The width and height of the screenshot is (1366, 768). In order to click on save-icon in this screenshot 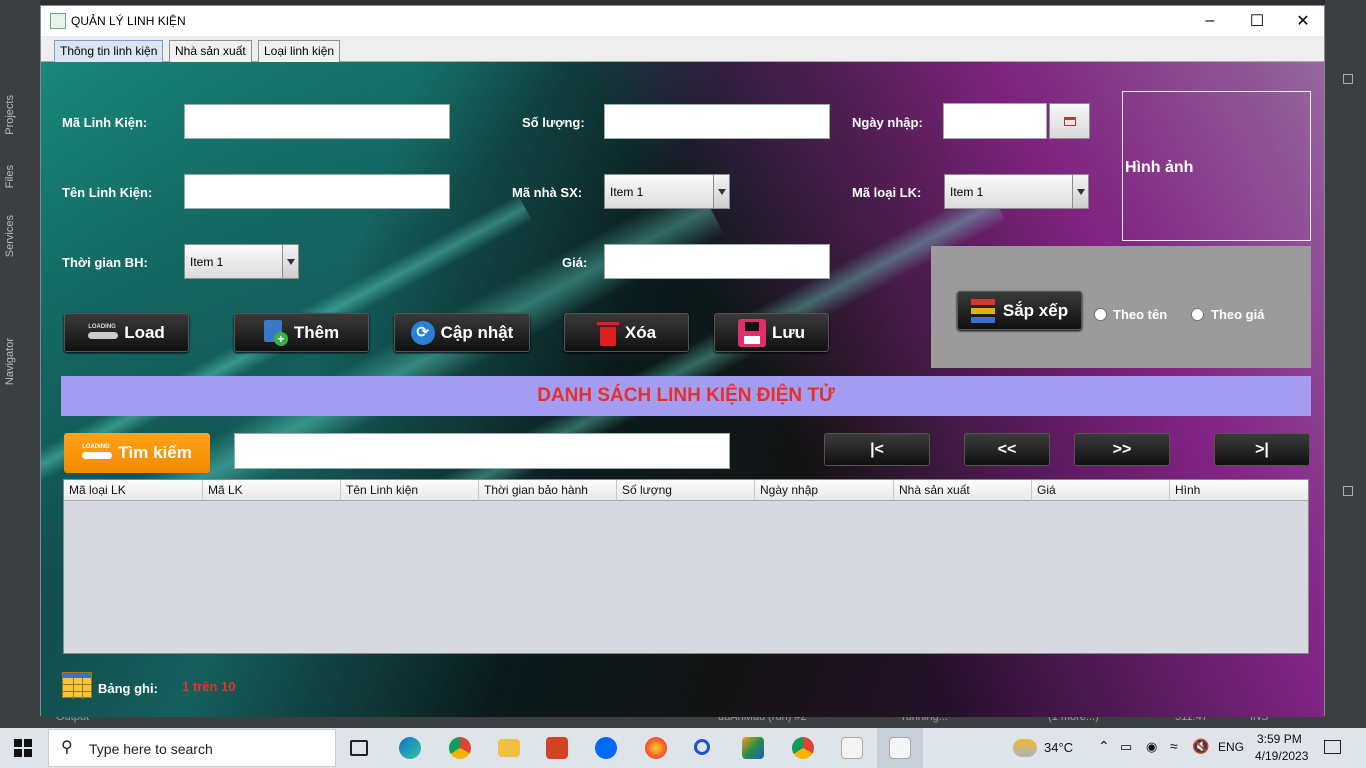, I will do `click(751, 332)`.